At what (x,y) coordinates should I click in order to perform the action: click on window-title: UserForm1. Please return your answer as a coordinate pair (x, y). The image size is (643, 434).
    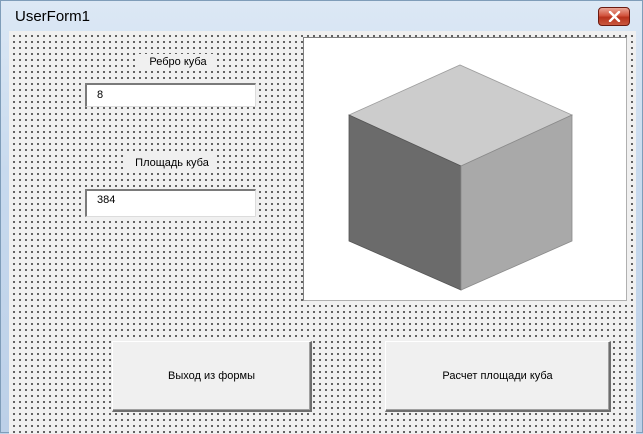
    Looking at the image, I should click on (53, 16).